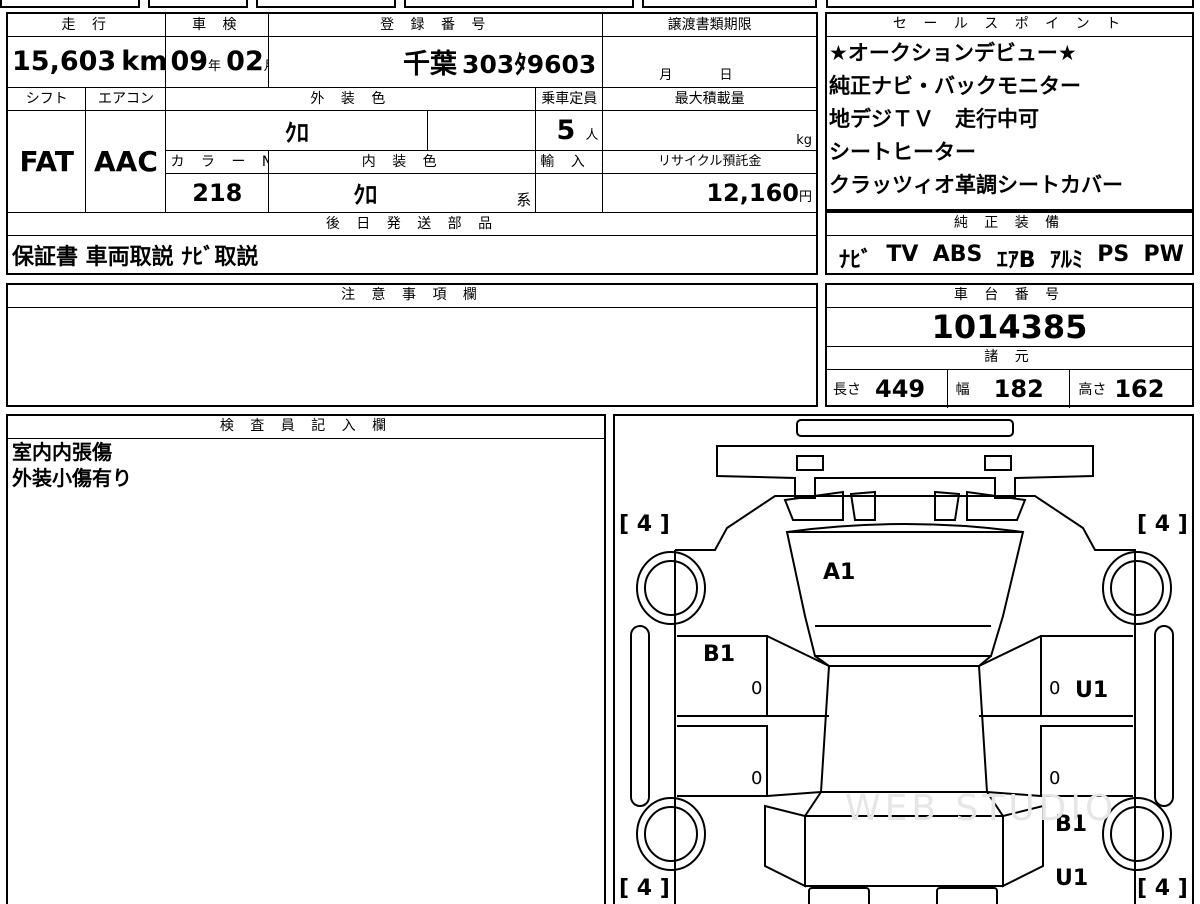 The height and width of the screenshot is (904, 1200). What do you see at coordinates (710, 162) in the screenshot?
I see `recycle-label: リサイクル預託金` at bounding box center [710, 162].